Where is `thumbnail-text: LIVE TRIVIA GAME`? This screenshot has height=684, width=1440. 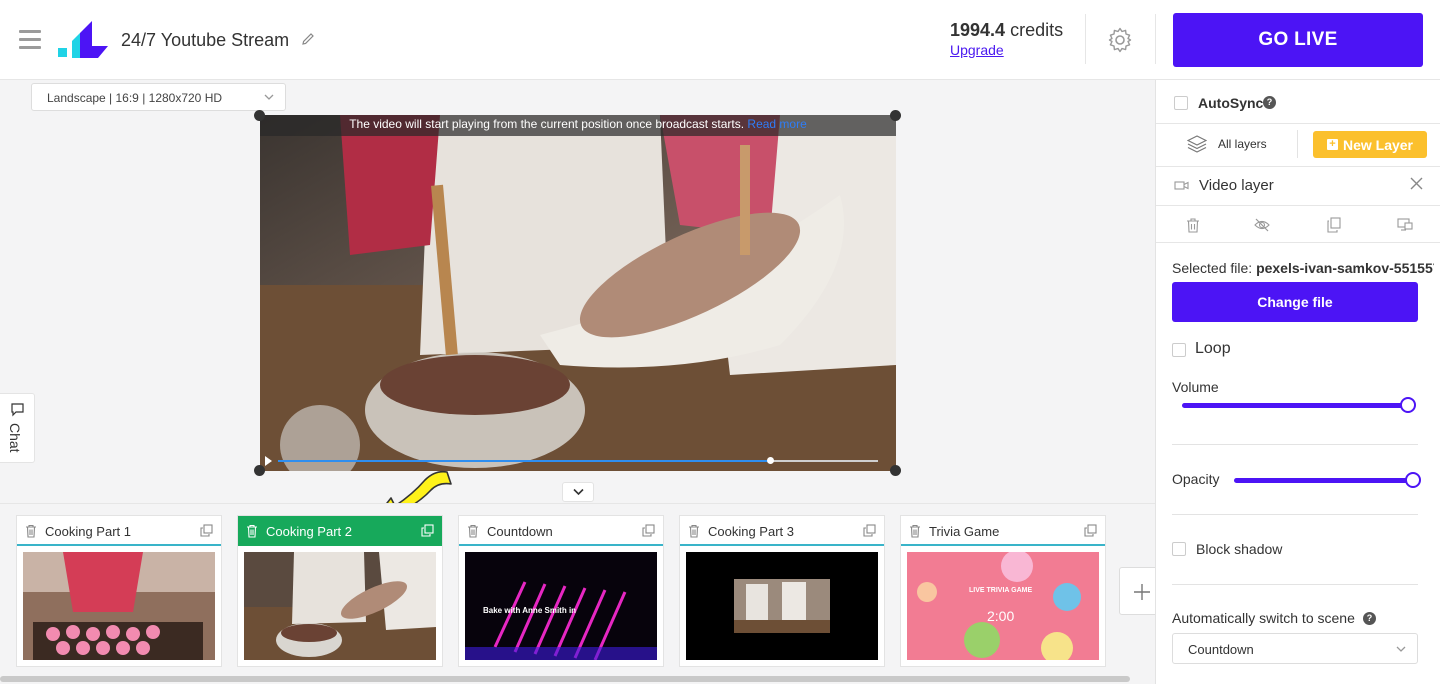 thumbnail-text: LIVE TRIVIA GAME is located at coordinates (1001, 590).